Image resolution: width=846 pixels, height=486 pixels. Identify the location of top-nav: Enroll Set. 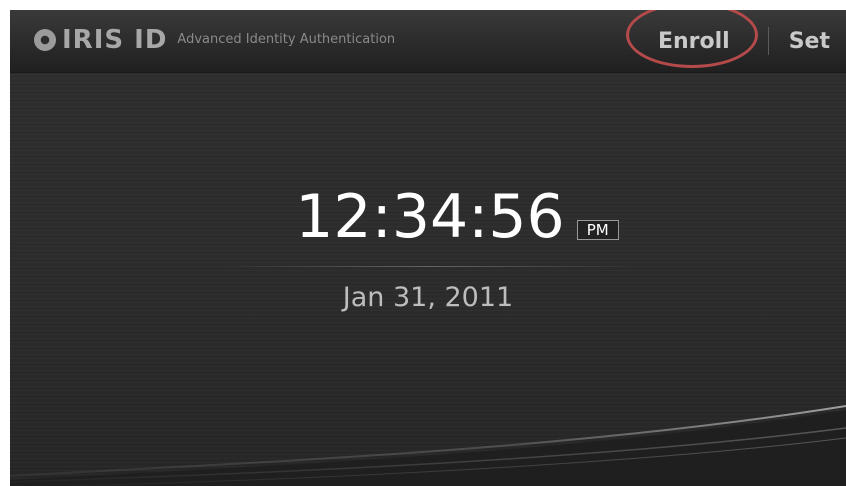
(735, 41).